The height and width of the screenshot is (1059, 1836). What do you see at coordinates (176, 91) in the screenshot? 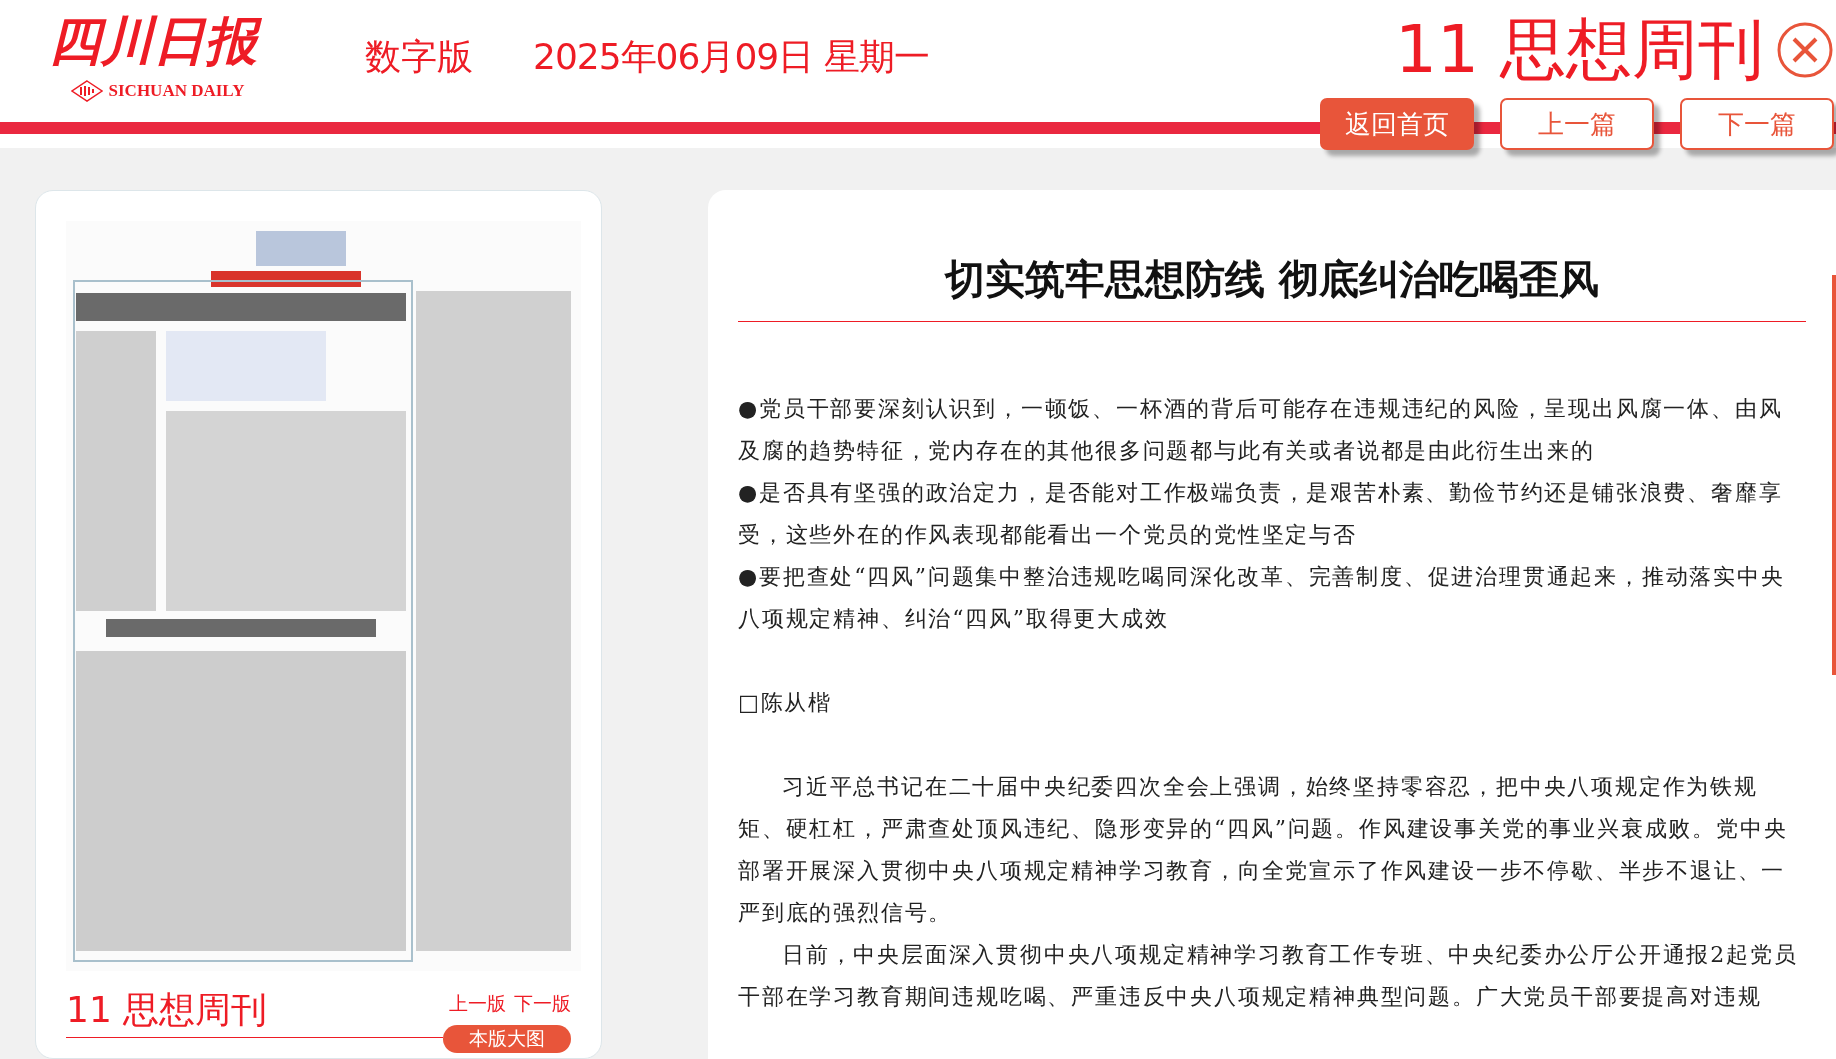
I see `logo-subtitle: SICHUAN DAILY` at bounding box center [176, 91].